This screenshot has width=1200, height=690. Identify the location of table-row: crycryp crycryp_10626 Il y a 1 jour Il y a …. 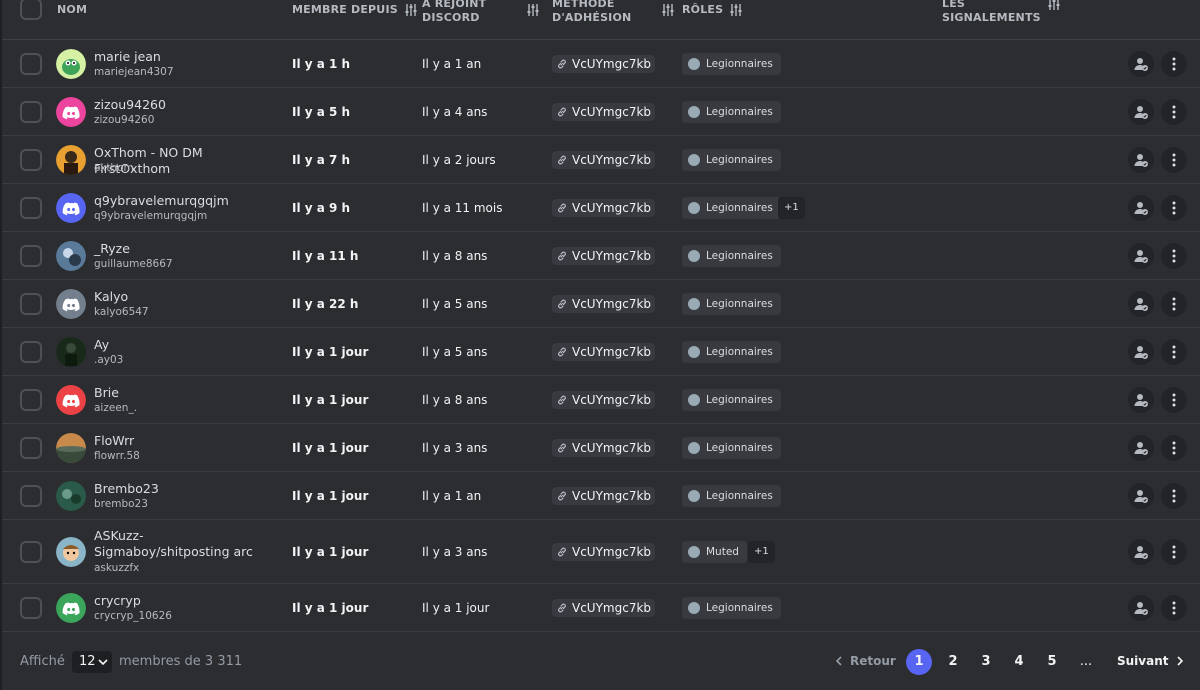
(601, 608).